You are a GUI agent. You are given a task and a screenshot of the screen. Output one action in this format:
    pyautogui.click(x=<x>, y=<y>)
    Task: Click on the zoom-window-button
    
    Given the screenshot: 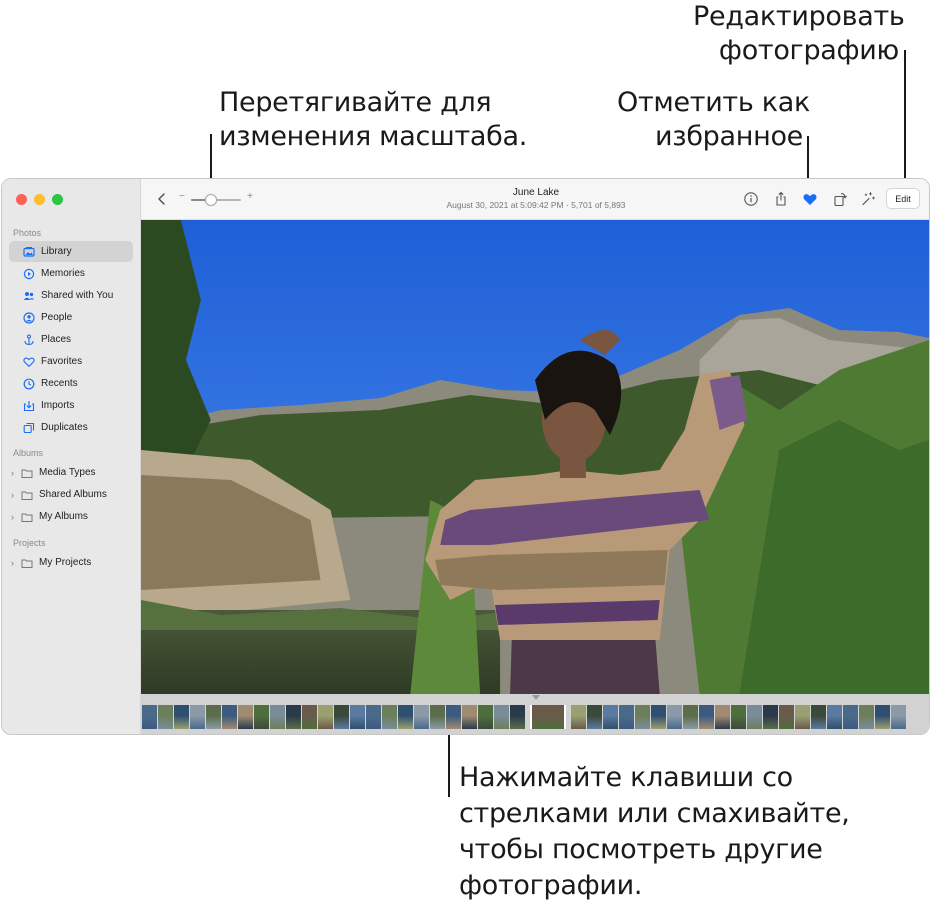 What is the action you would take?
    pyautogui.click(x=57, y=199)
    